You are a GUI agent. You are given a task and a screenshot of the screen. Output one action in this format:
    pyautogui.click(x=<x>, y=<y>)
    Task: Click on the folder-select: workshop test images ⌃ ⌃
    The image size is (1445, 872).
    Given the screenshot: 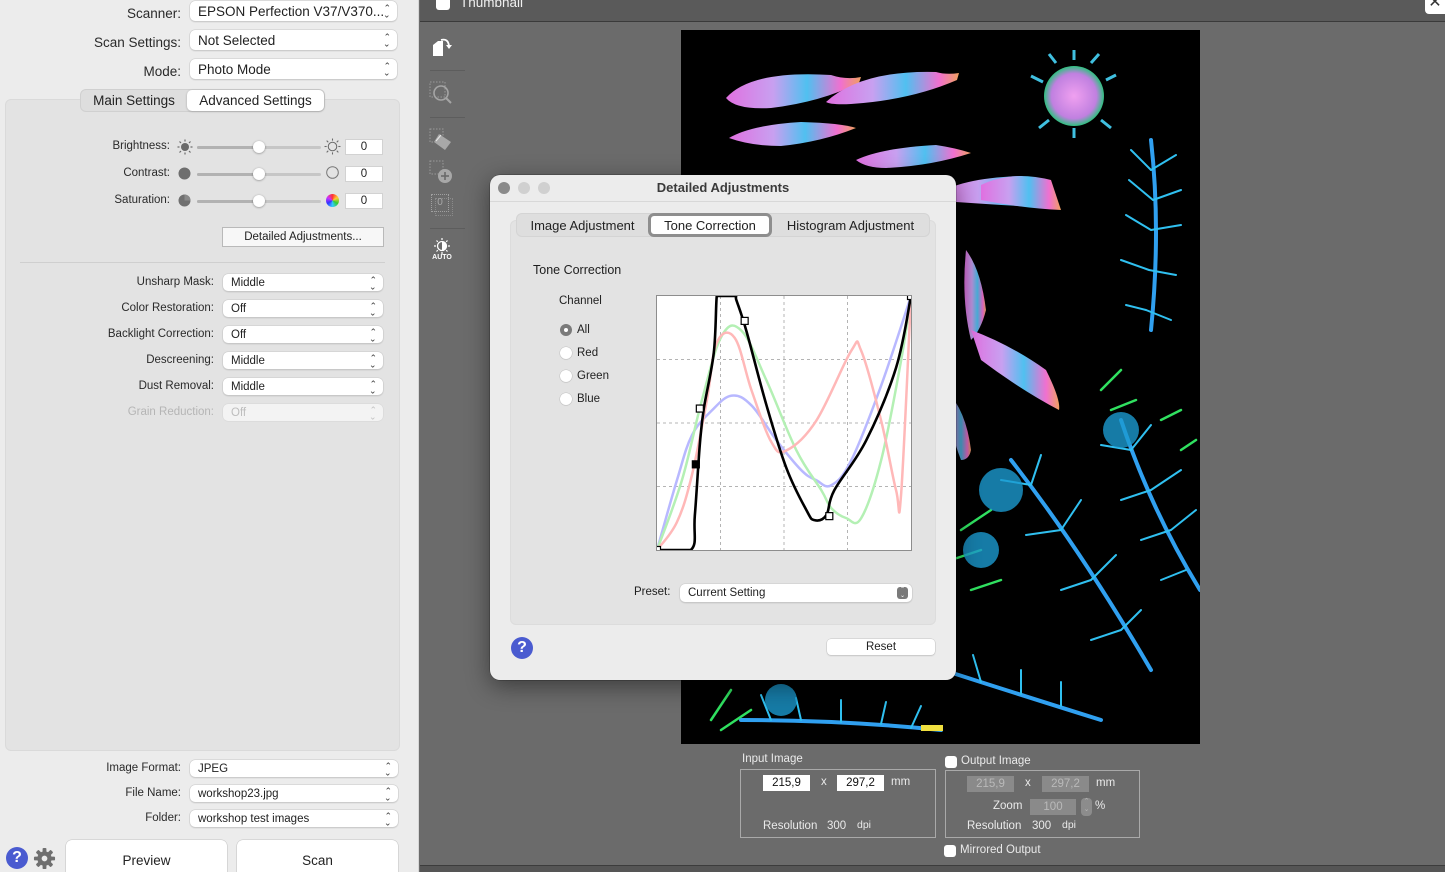 What is the action you would take?
    pyautogui.click(x=294, y=818)
    